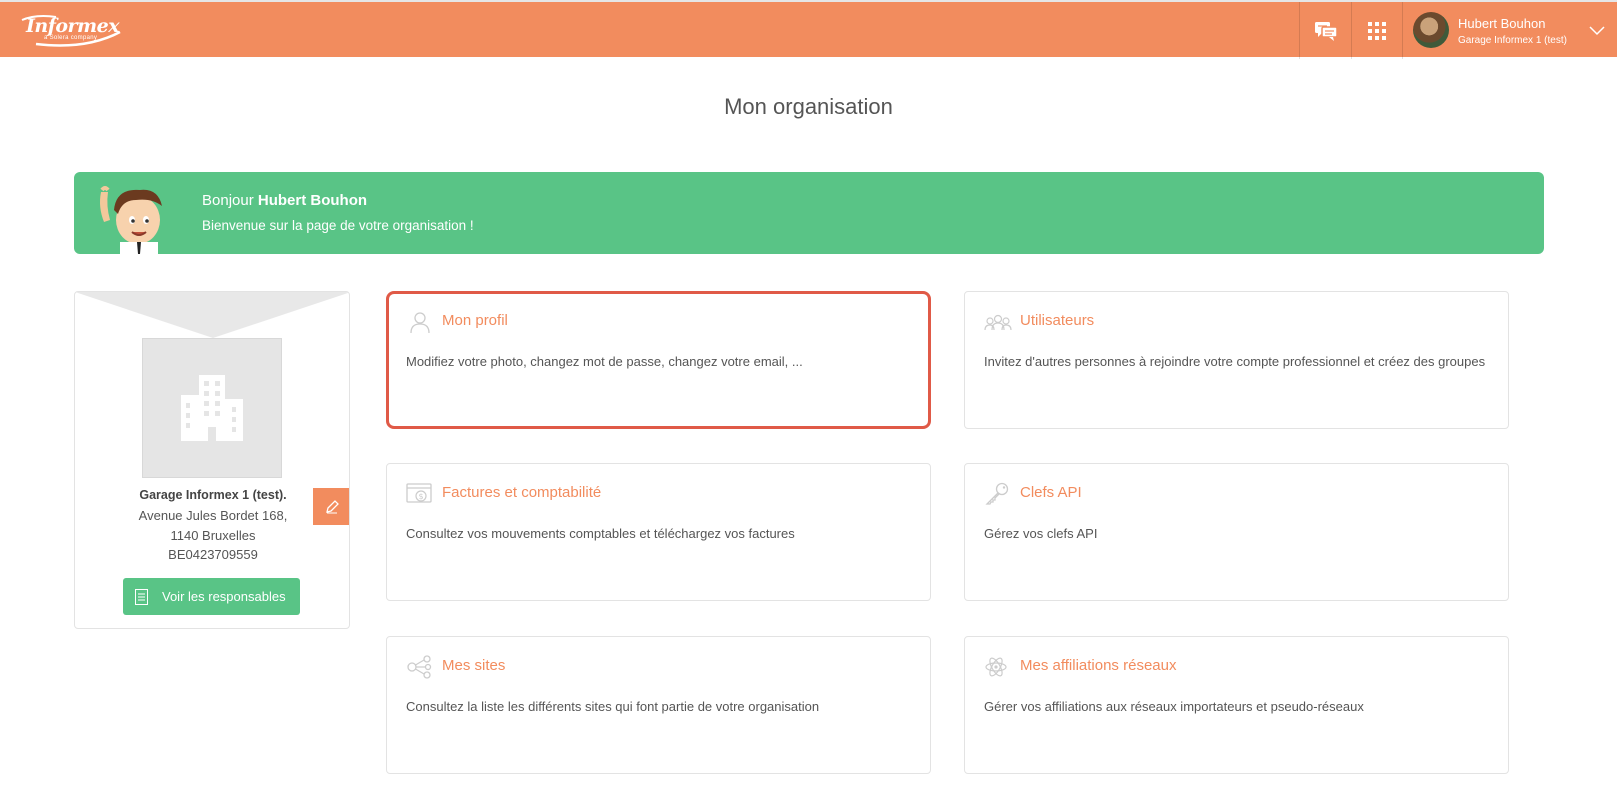  Describe the element at coordinates (474, 665) in the screenshot. I see `tile-title: Mes sites` at that location.